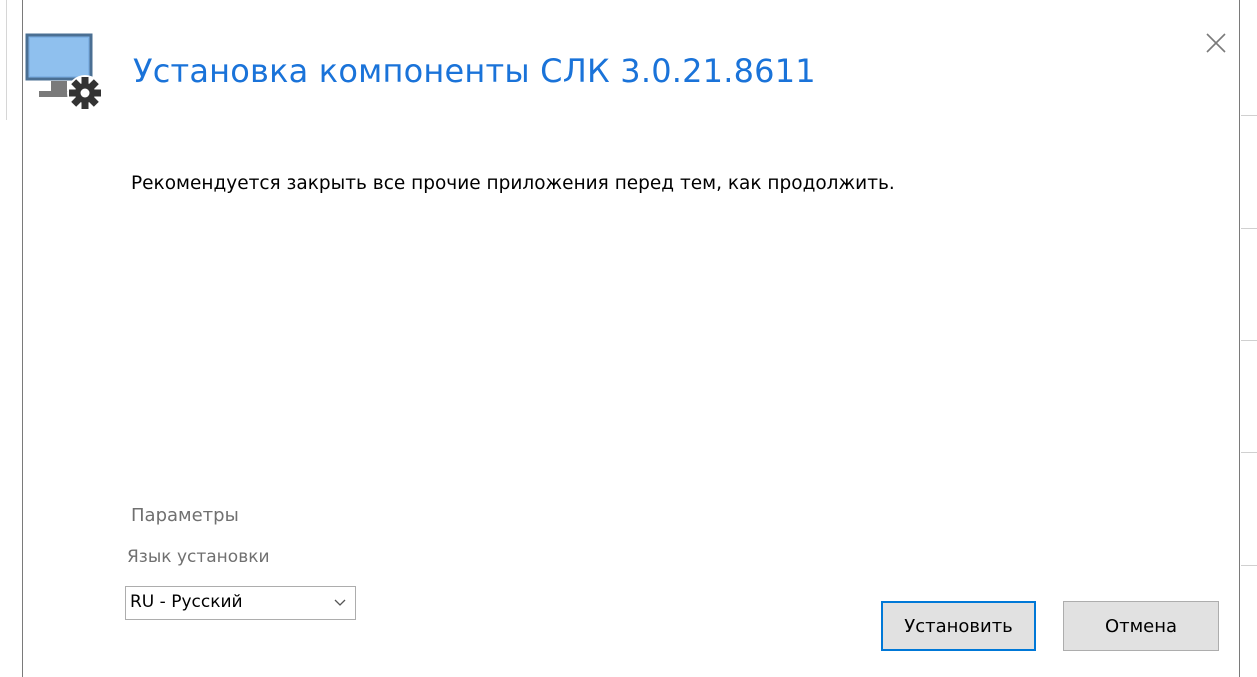  I want to click on background-window-edge, so click(6, 60).